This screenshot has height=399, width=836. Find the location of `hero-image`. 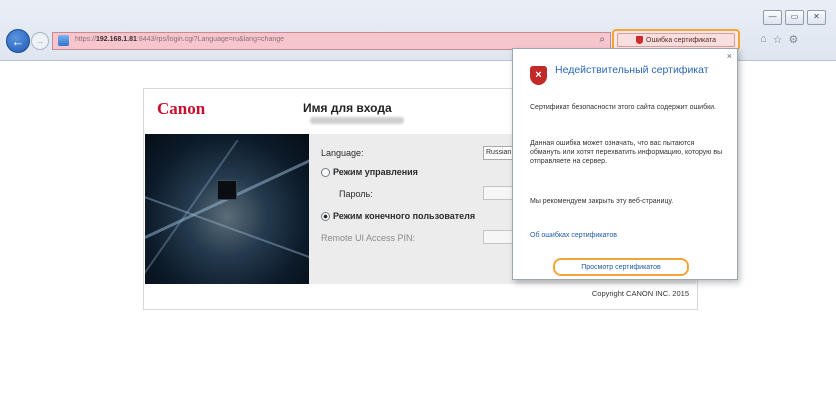

hero-image is located at coordinates (227, 209).